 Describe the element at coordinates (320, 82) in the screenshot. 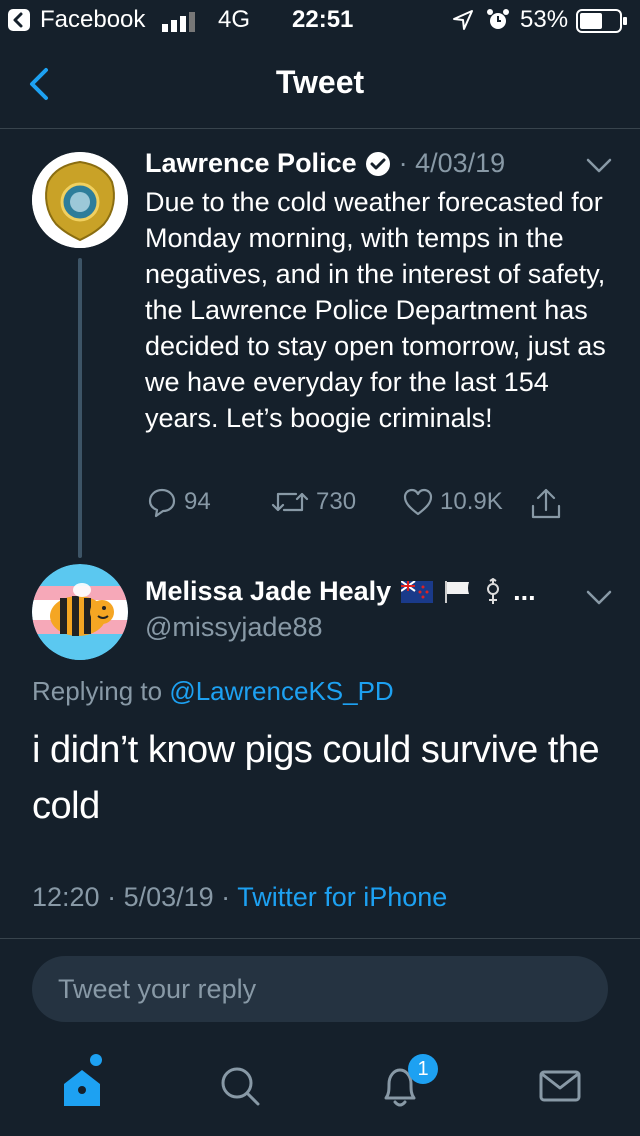

I see `page-title: Tweet` at that location.